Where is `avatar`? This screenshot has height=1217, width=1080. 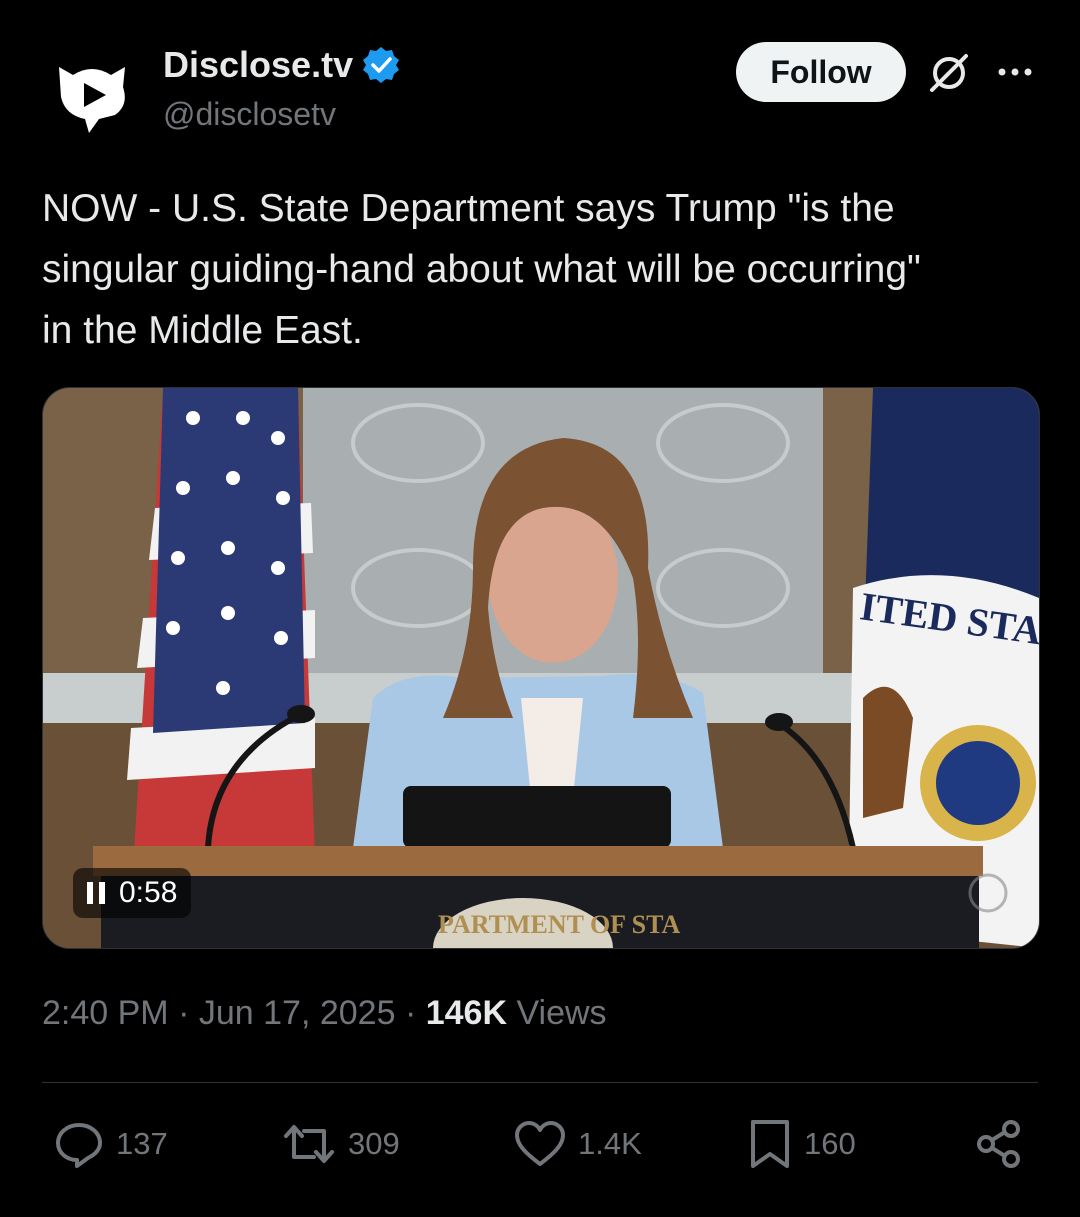
avatar is located at coordinates (92, 94).